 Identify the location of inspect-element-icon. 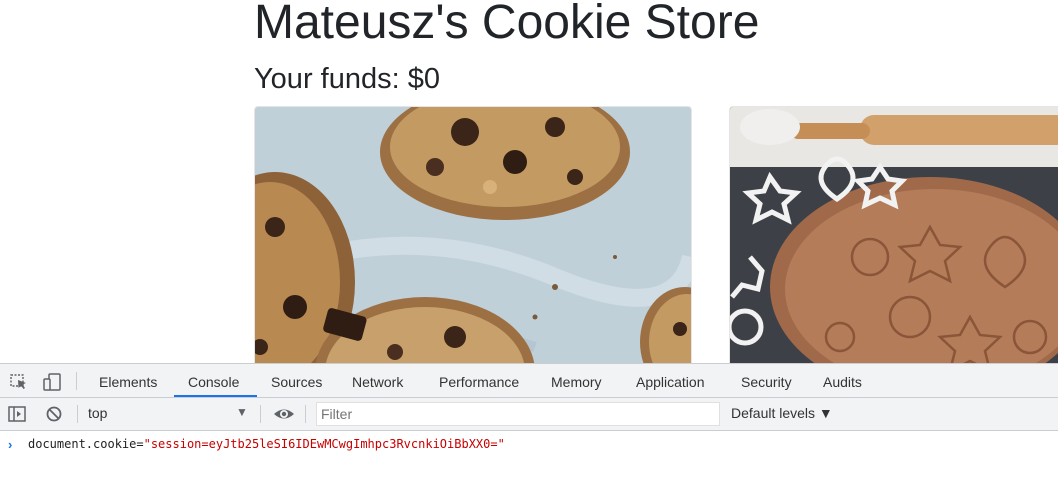
(19, 382).